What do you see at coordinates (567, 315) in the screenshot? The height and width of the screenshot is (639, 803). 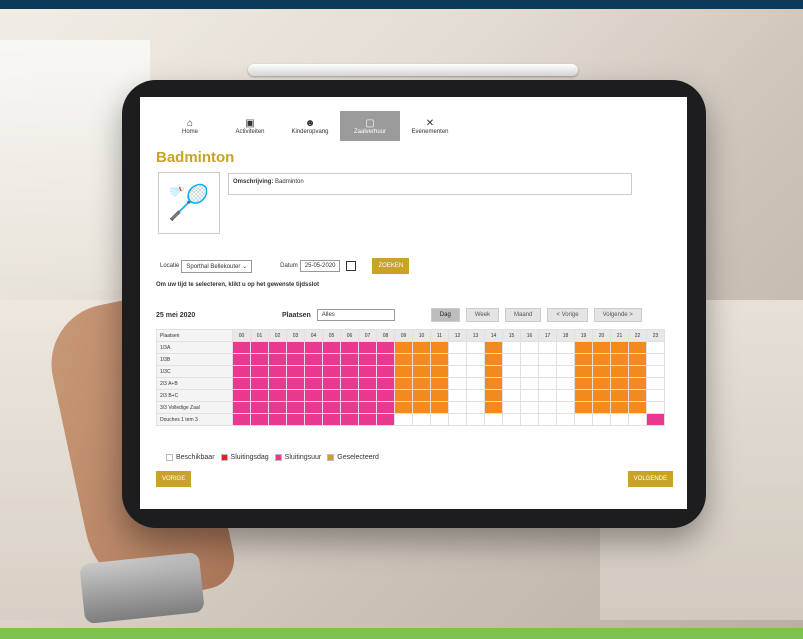 I see `prev-day-button: < Vorige` at bounding box center [567, 315].